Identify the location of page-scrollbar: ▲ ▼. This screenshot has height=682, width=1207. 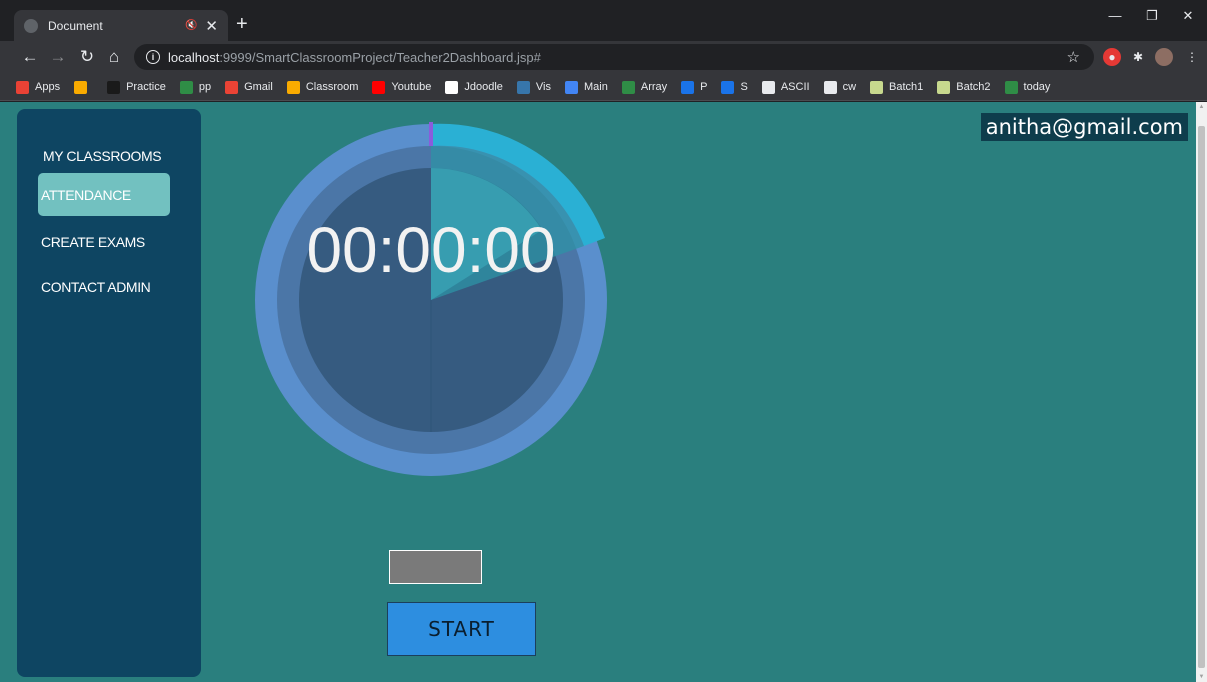
(1201, 392).